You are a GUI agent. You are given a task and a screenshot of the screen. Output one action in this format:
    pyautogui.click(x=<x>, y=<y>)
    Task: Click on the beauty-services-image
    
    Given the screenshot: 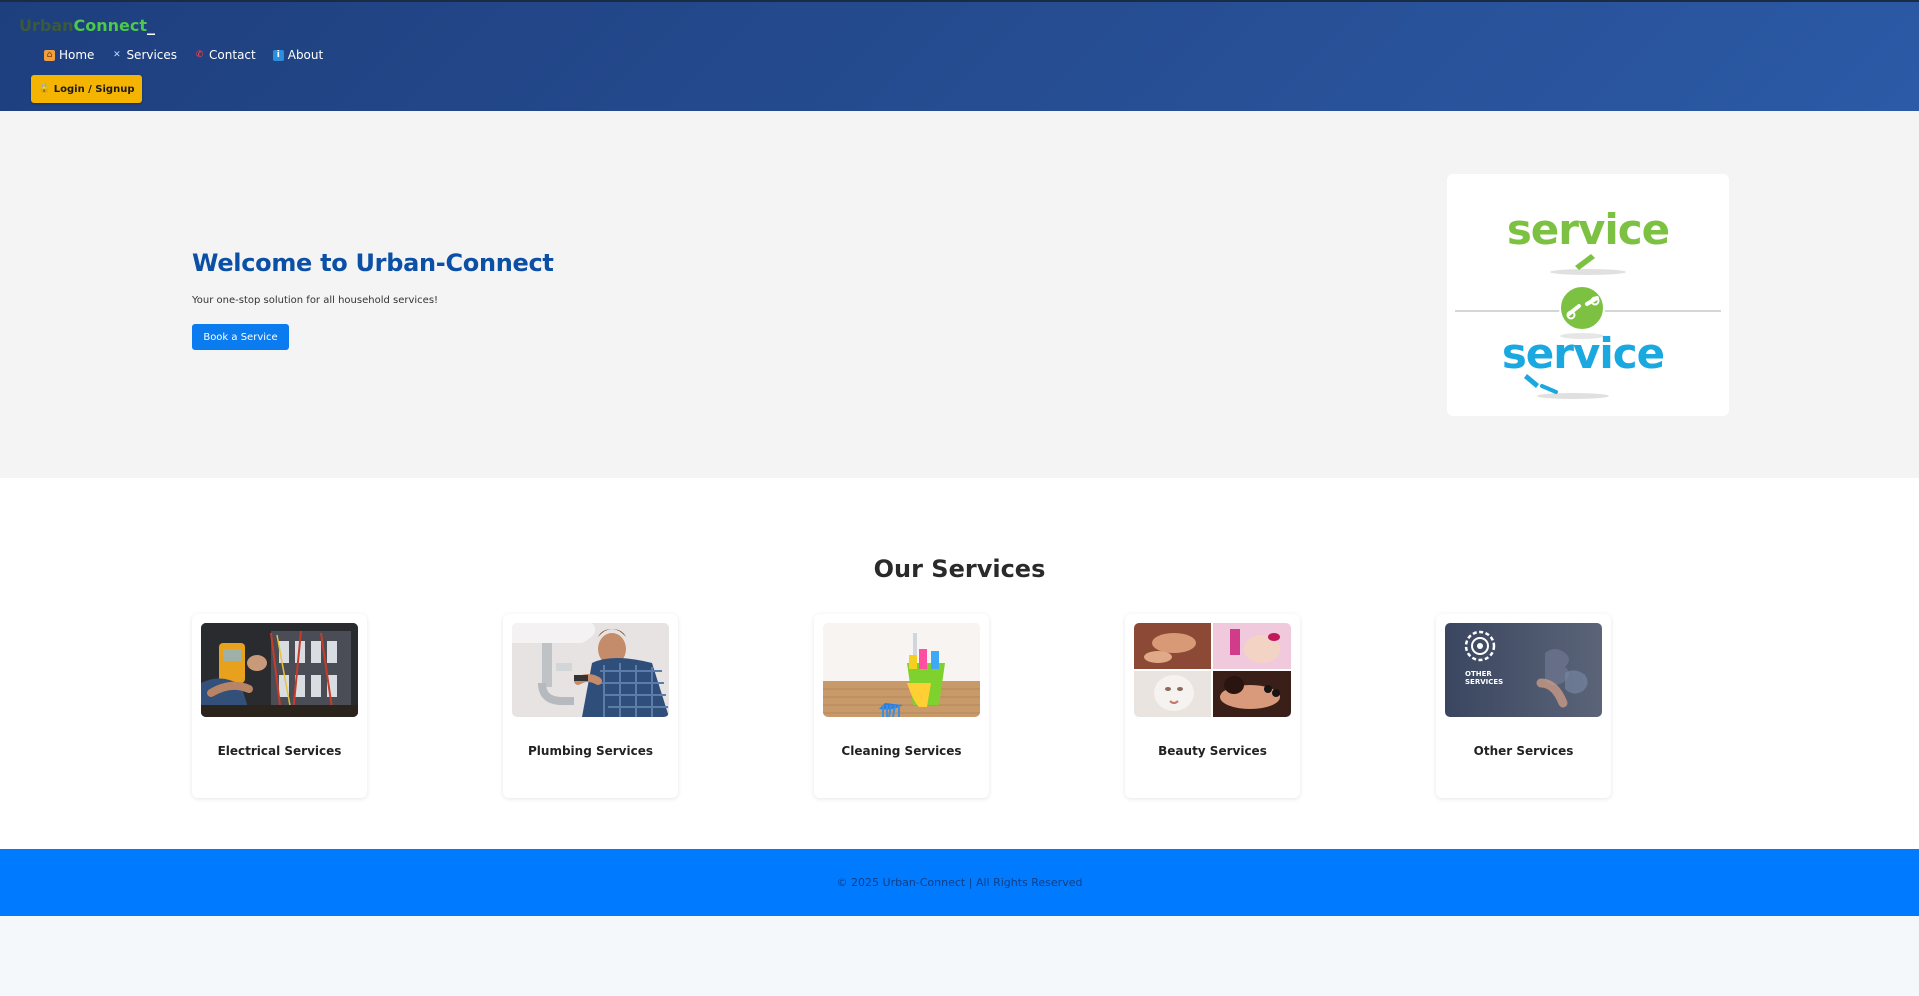 What is the action you would take?
    pyautogui.click(x=1212, y=670)
    